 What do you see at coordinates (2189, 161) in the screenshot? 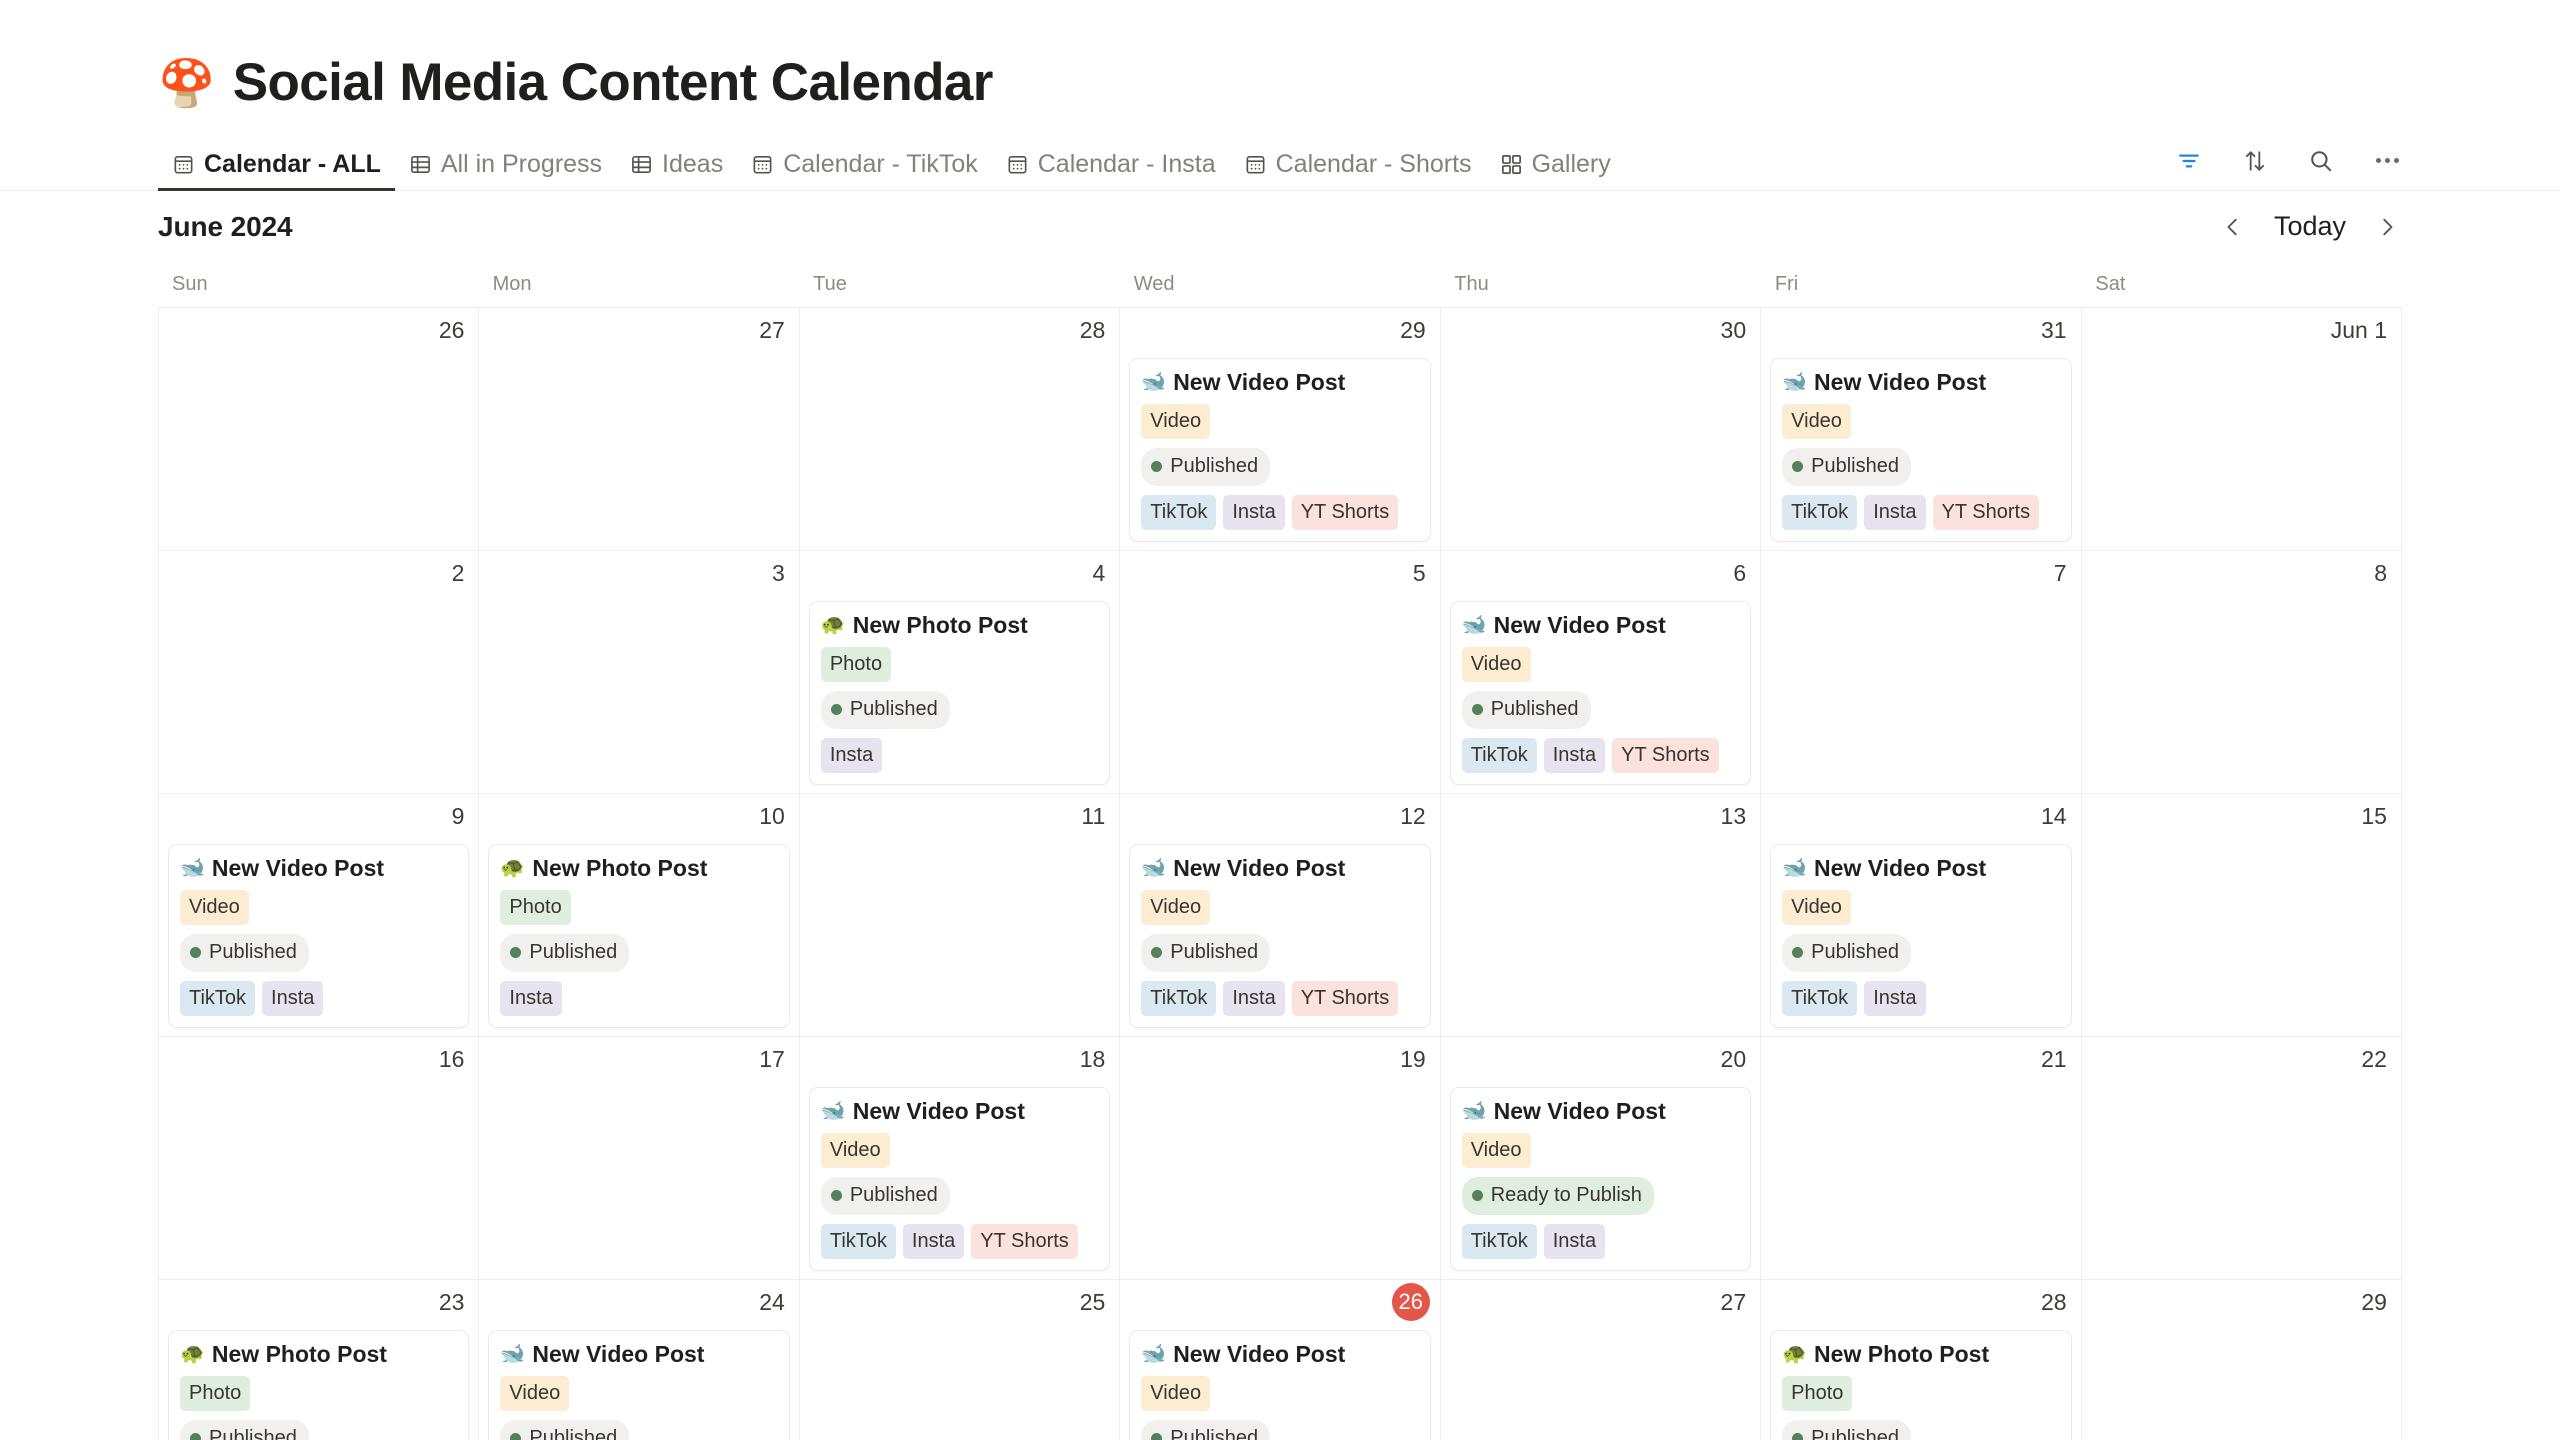
I see `filter-icon` at bounding box center [2189, 161].